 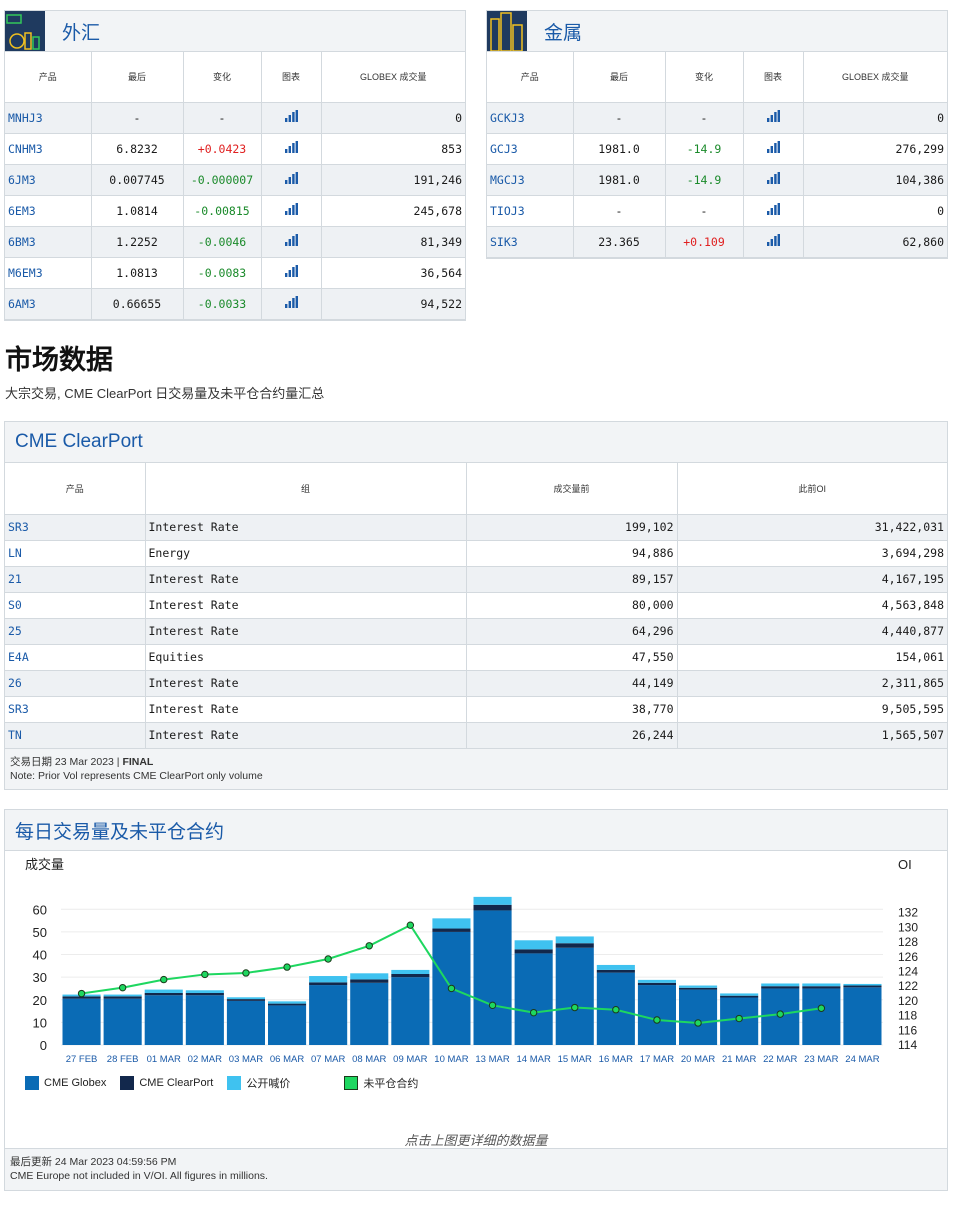 What do you see at coordinates (75, 683) in the screenshot?
I see `symbol-link: 26` at bounding box center [75, 683].